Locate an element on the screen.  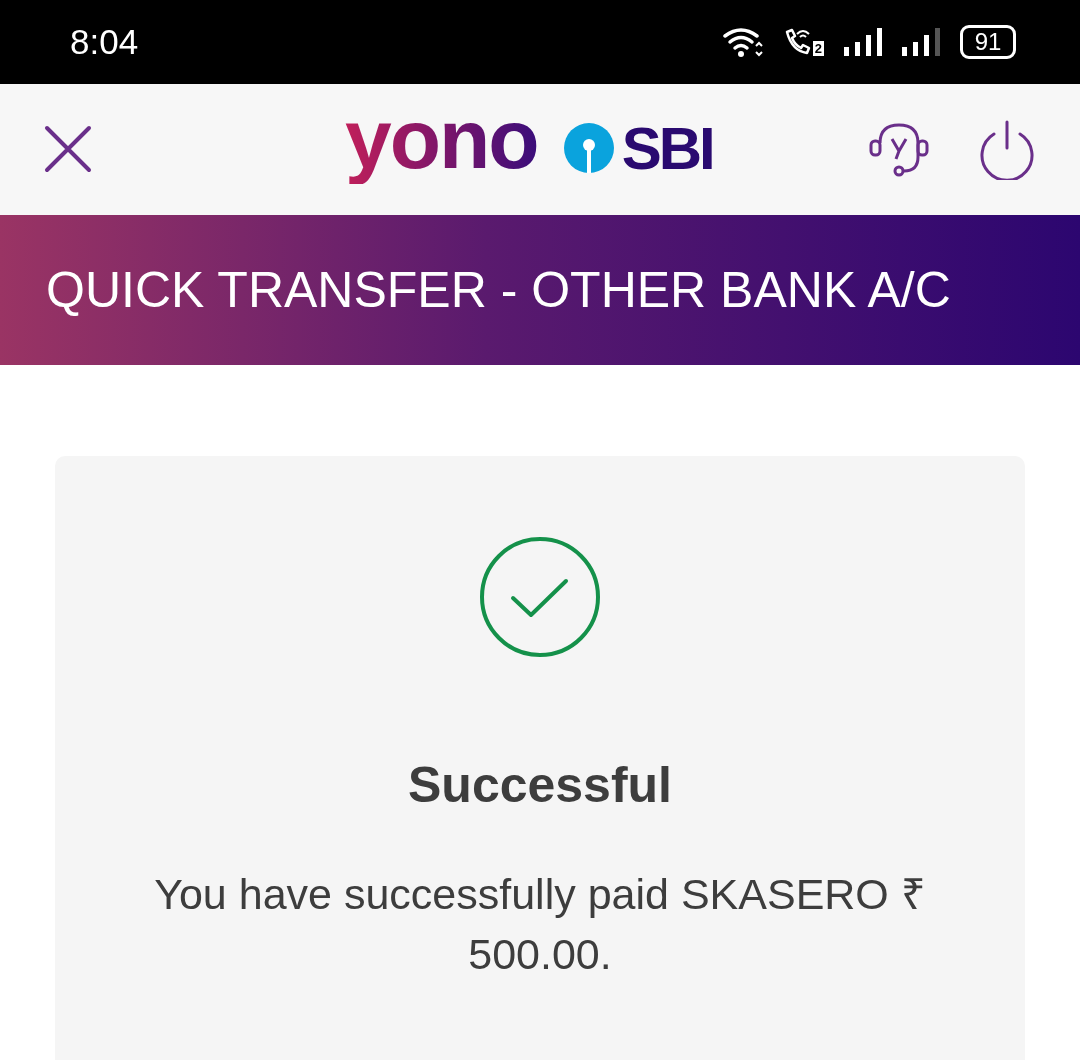
sim-badge: 2 is located at coordinates (818, 48).